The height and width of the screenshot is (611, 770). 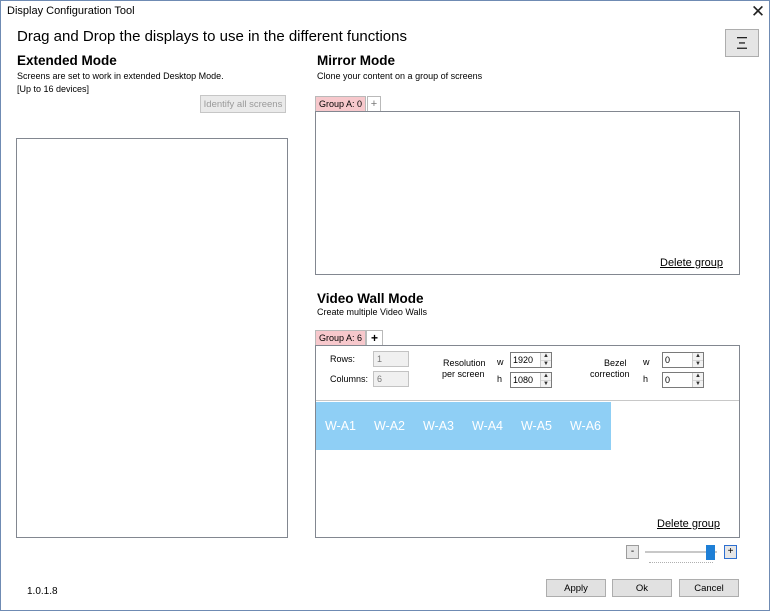 What do you see at coordinates (71, 11) in the screenshot?
I see `window-title: Display Configuration Tool` at bounding box center [71, 11].